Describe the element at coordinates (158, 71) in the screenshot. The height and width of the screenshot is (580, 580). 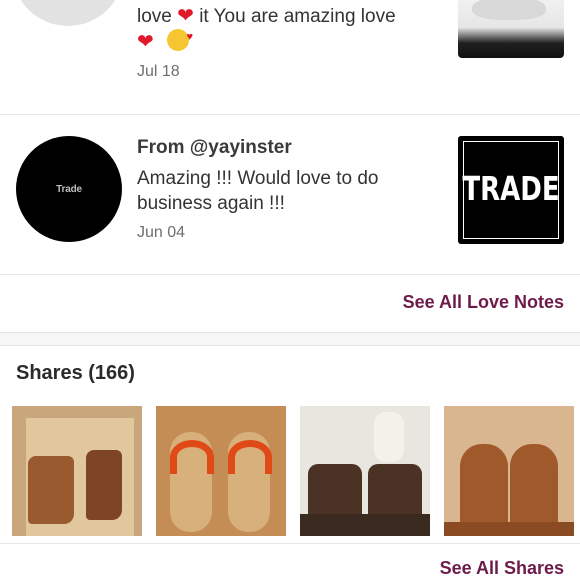
I see `note-date: Jul 18` at that location.